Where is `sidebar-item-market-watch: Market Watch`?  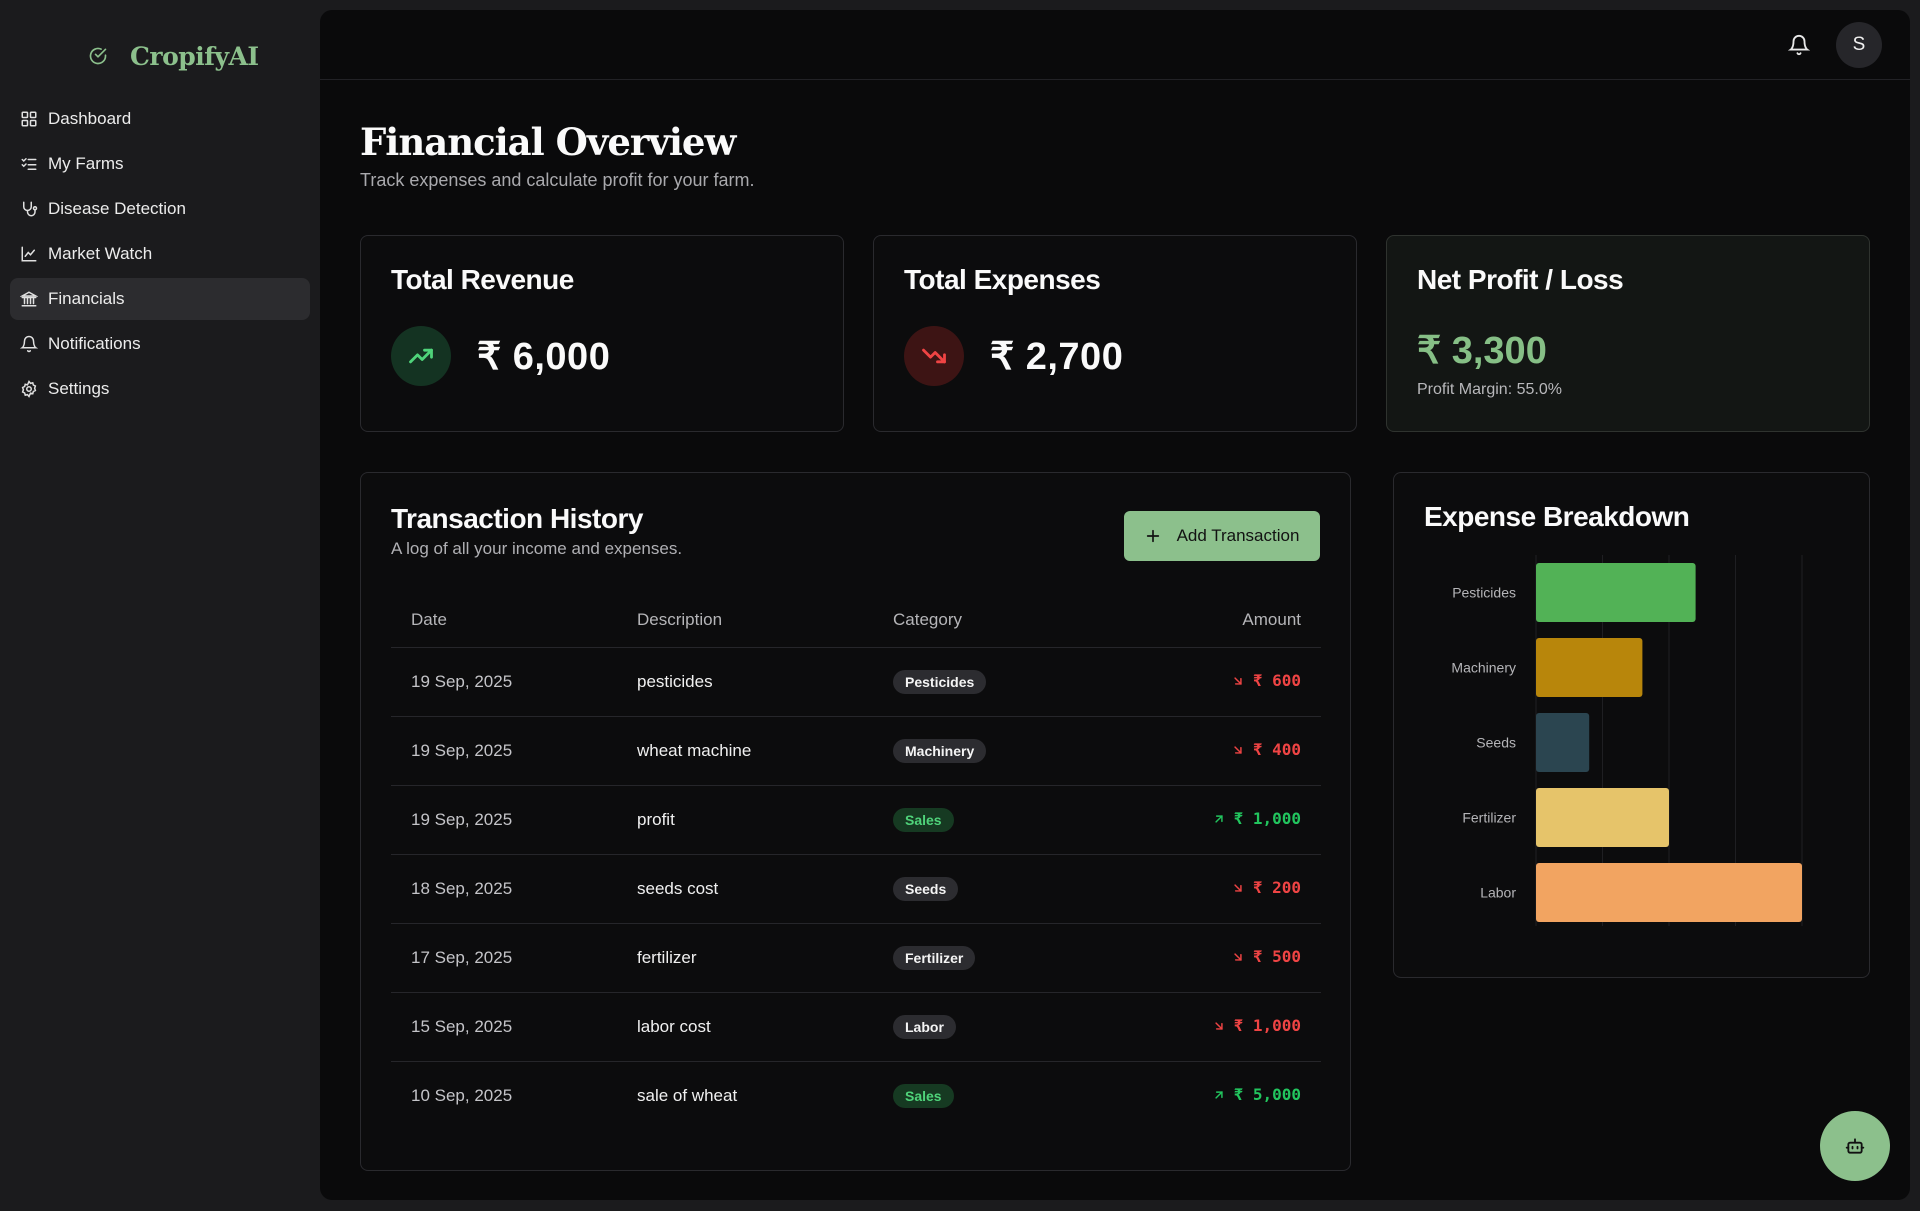
sidebar-item-market-watch: Market Watch is located at coordinates (160, 254).